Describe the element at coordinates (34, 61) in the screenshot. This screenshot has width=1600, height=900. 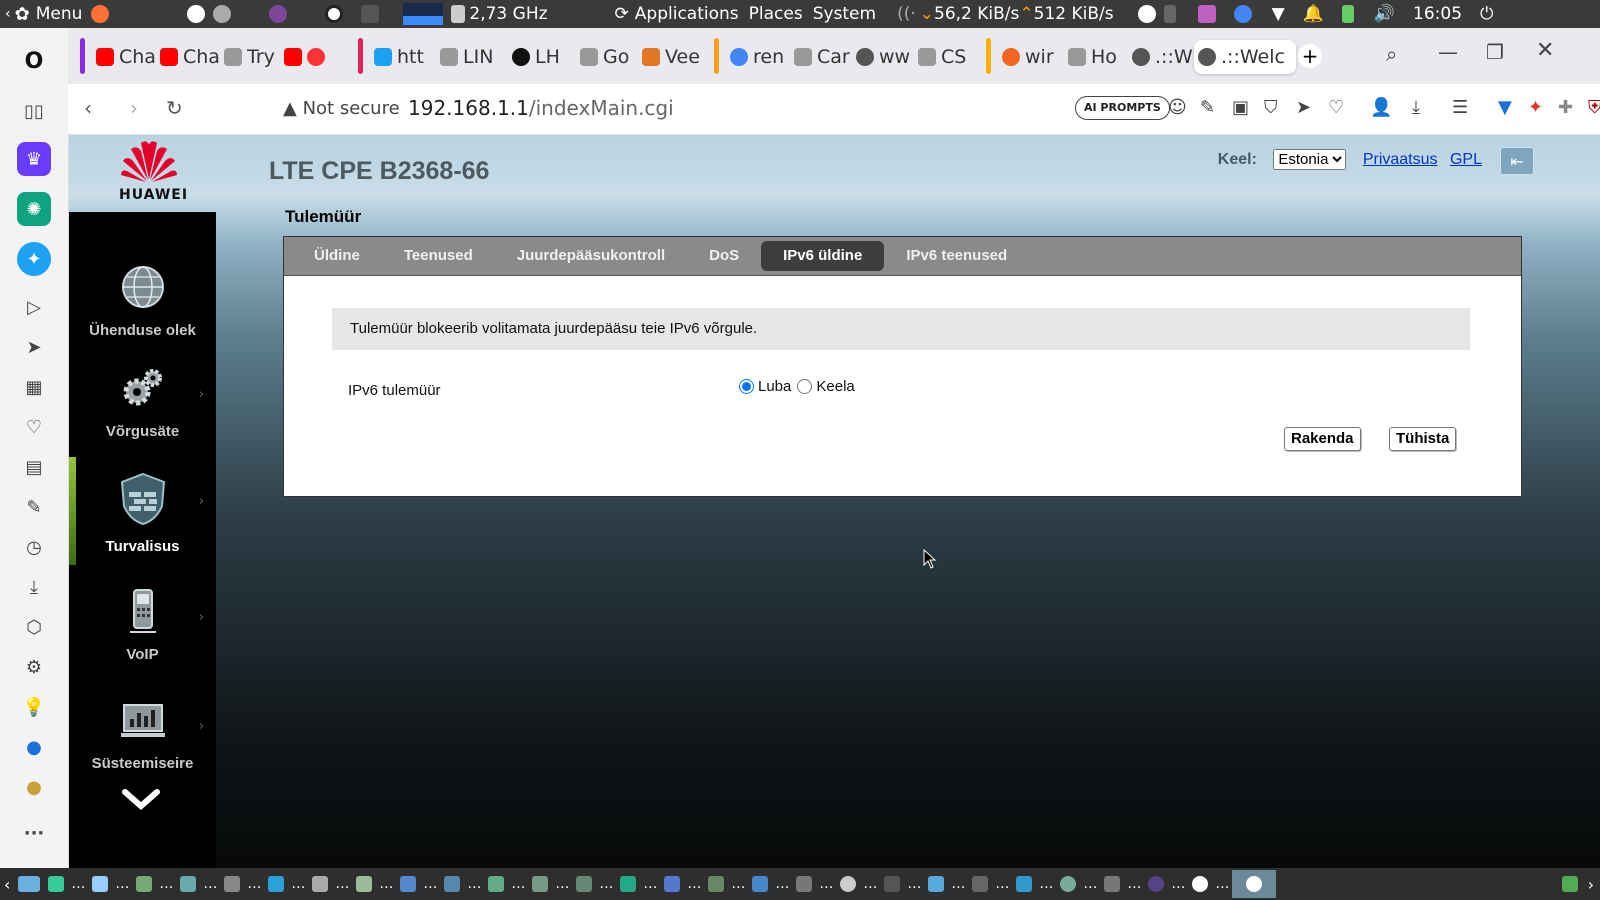
I see `opera-logo-icon: O` at that location.